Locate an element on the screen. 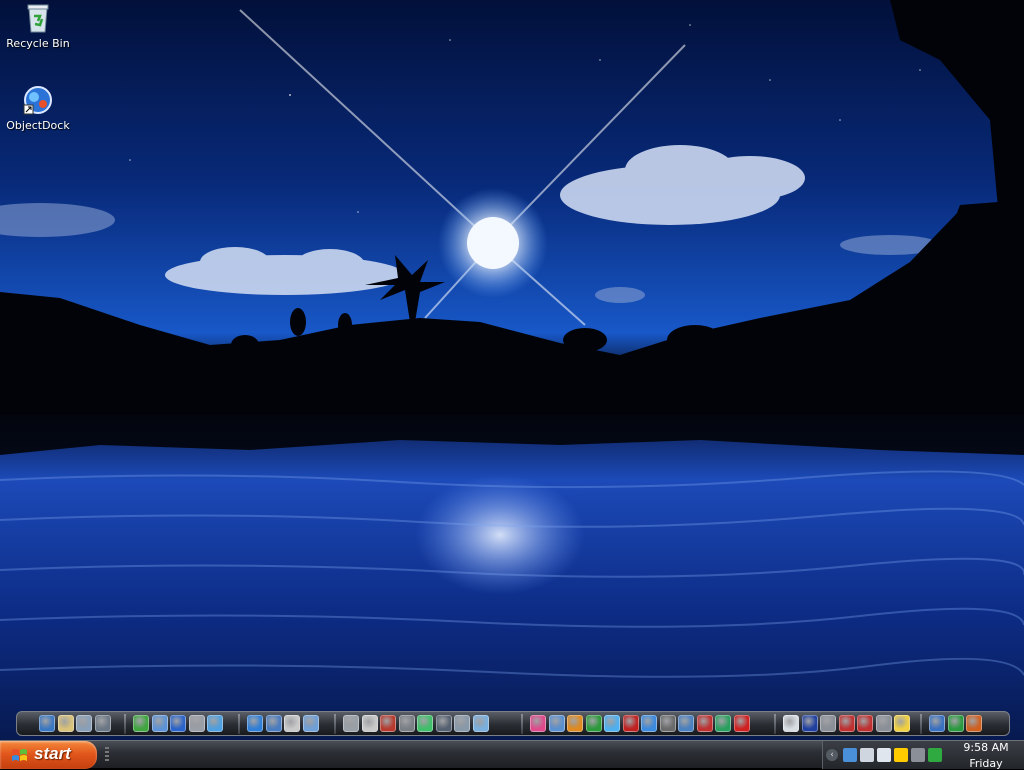 This screenshot has height=770, width=1024. trash-icon is located at coordinates (102, 723).